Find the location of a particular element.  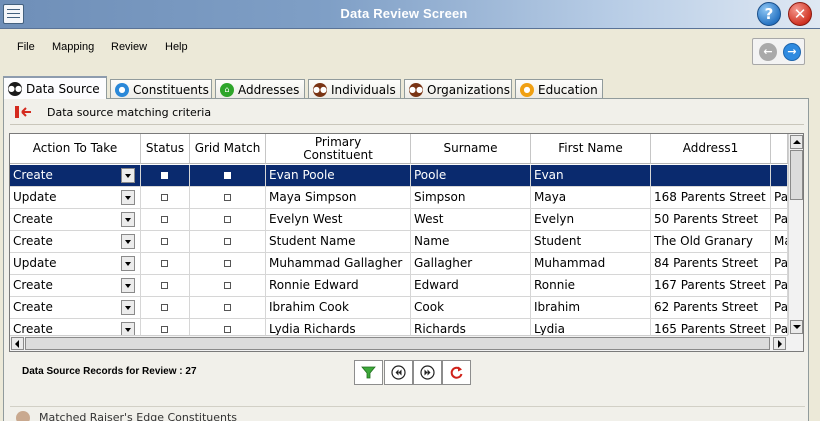

surname-cell: Simpson is located at coordinates (471, 198).